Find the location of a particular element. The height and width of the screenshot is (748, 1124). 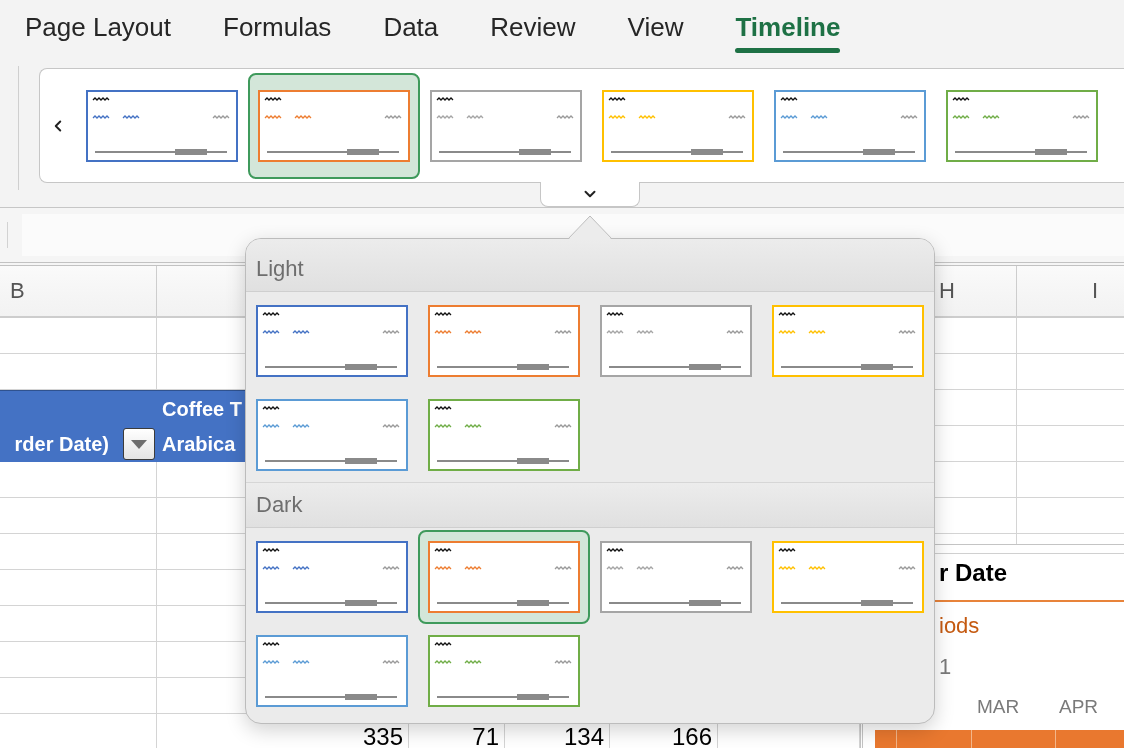

ribbon-tab: Formulas is located at coordinates (277, 26).